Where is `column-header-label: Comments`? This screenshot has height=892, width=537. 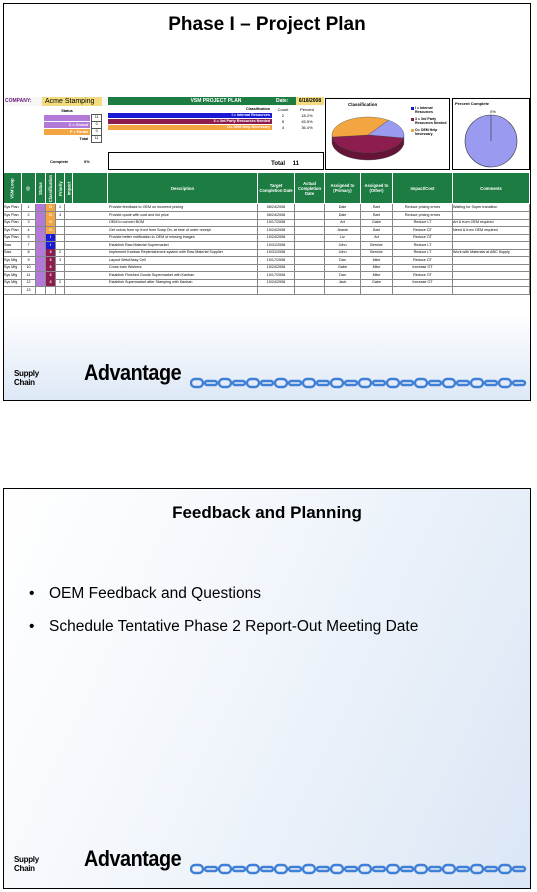 column-header-label: Comments is located at coordinates (491, 188).